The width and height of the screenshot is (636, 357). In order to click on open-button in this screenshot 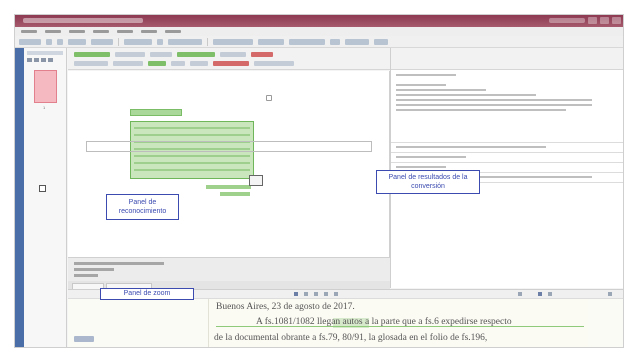, I will do `click(30, 41)`.